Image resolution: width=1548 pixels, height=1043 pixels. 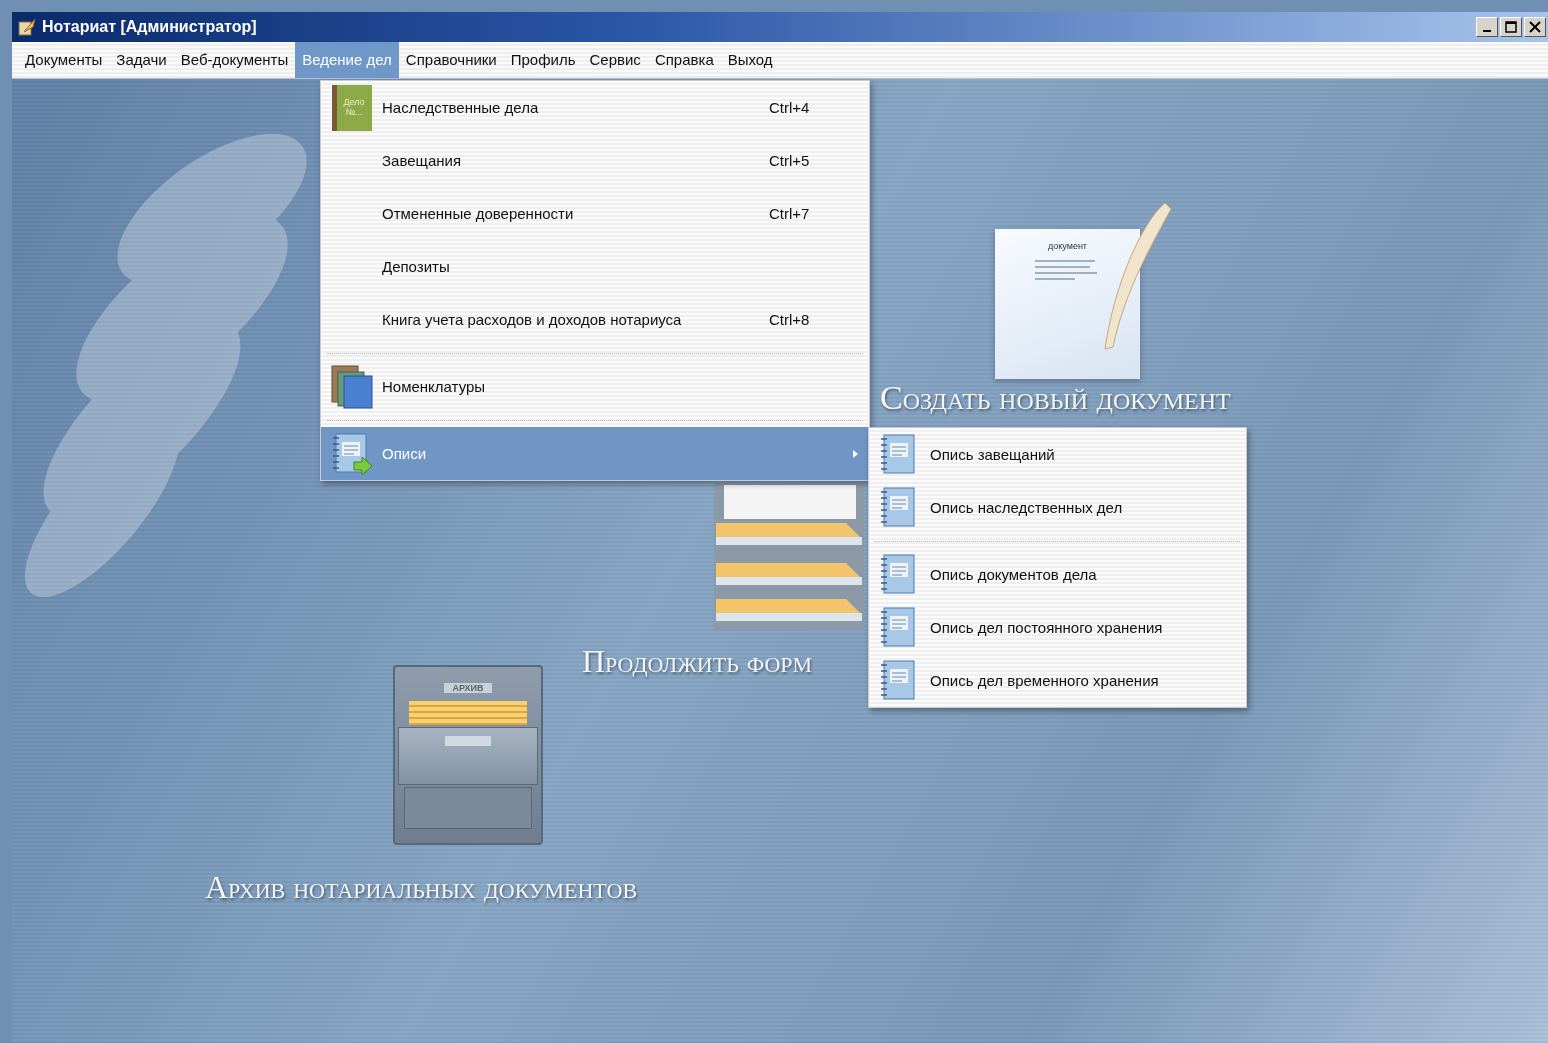 I want to click on menu-option-label: Опись документов дела, so click(x=1014, y=574).